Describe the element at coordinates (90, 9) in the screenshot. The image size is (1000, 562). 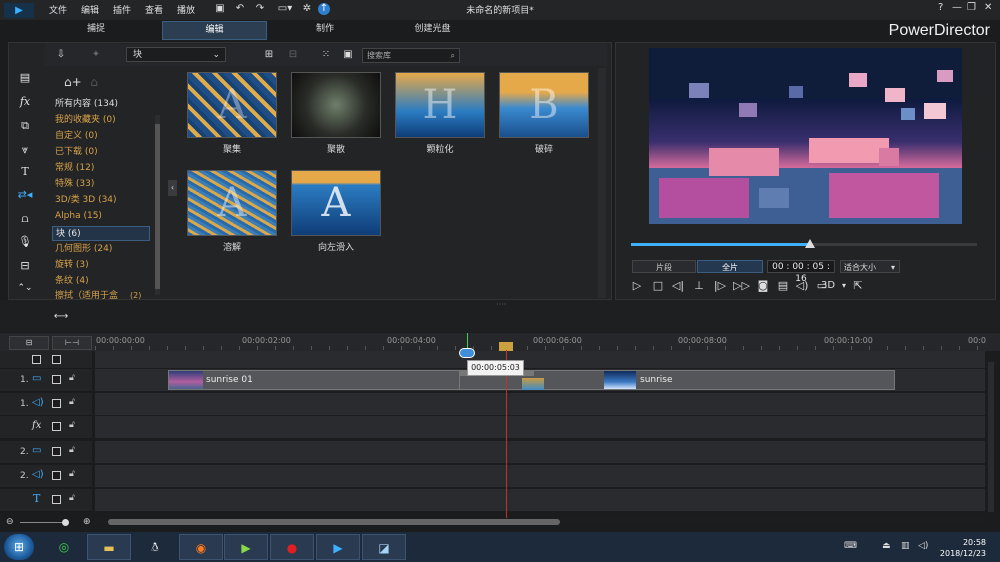
I see `menu-edit: 编辑` at that location.